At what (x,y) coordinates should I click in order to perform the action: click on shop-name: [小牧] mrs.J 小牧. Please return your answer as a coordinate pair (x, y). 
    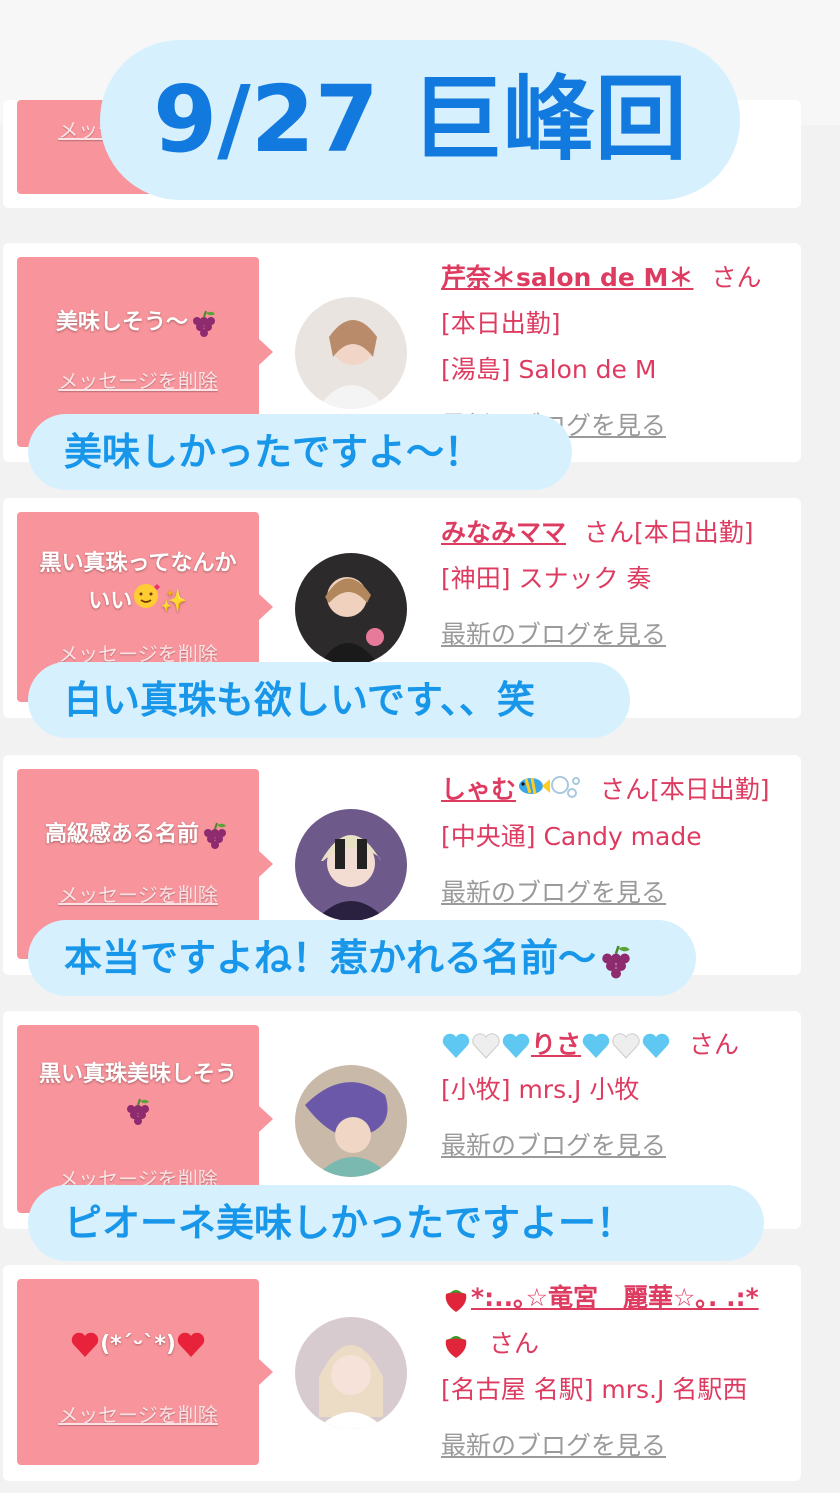
    Looking at the image, I should click on (540, 1089).